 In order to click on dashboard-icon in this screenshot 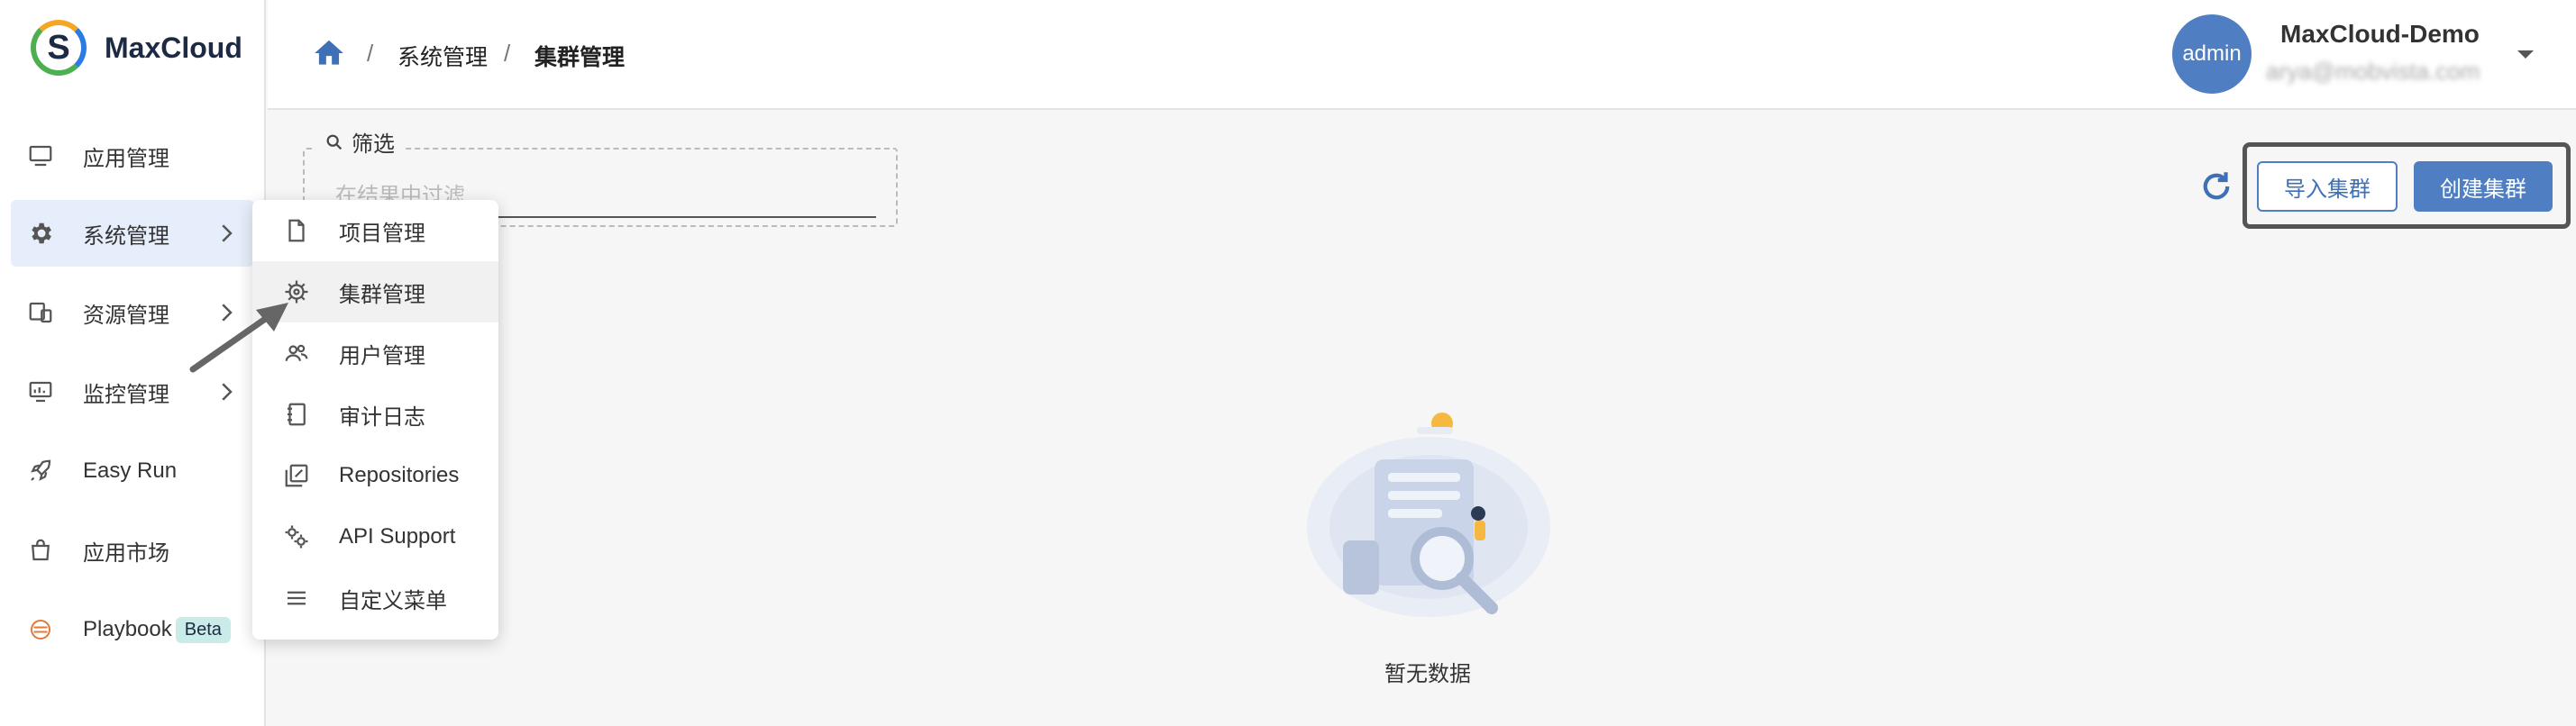, I will do `click(40, 392)`.